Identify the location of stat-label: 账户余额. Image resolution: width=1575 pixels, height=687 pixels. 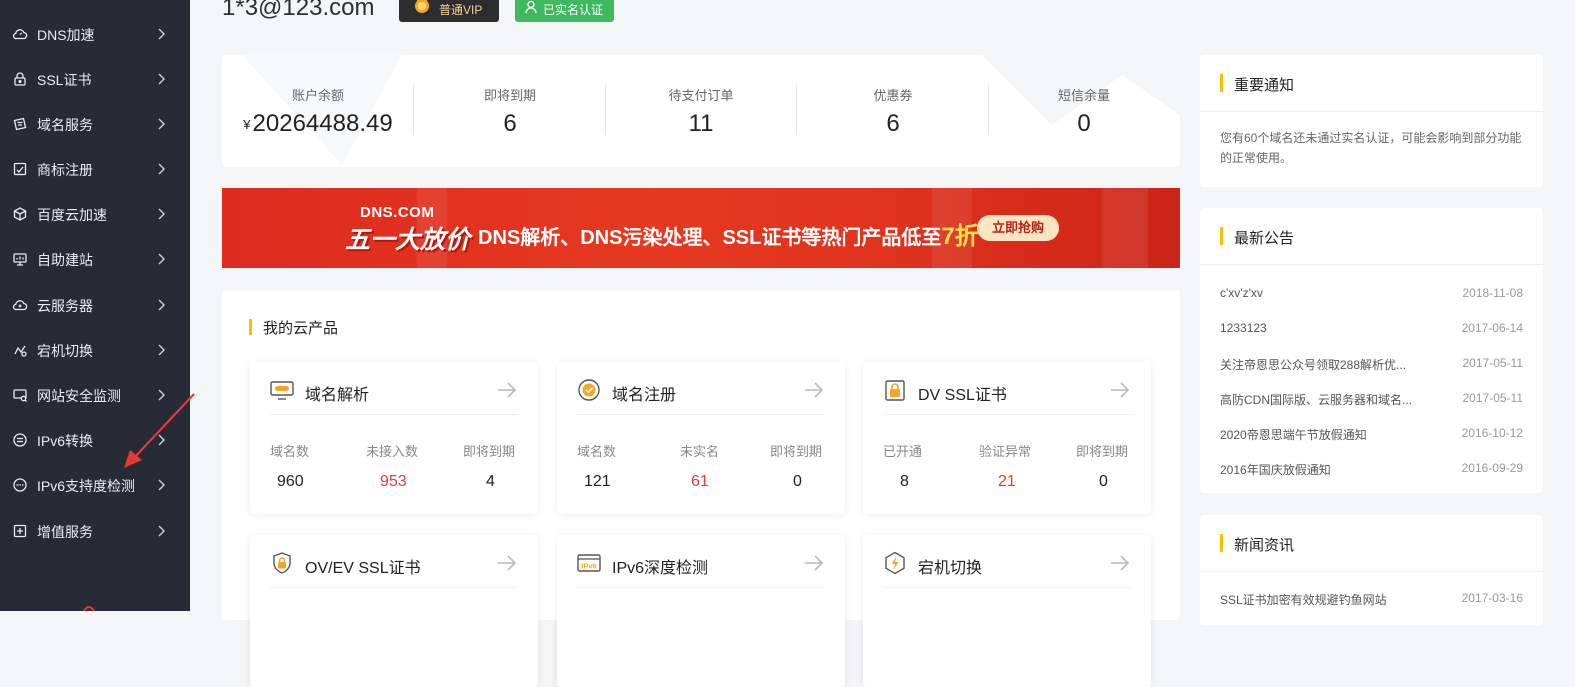
(317, 95).